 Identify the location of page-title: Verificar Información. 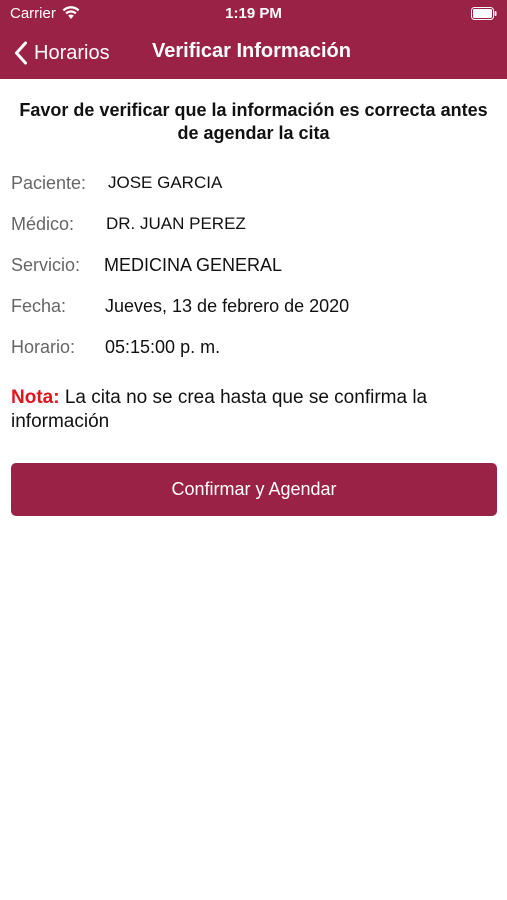
(251, 51).